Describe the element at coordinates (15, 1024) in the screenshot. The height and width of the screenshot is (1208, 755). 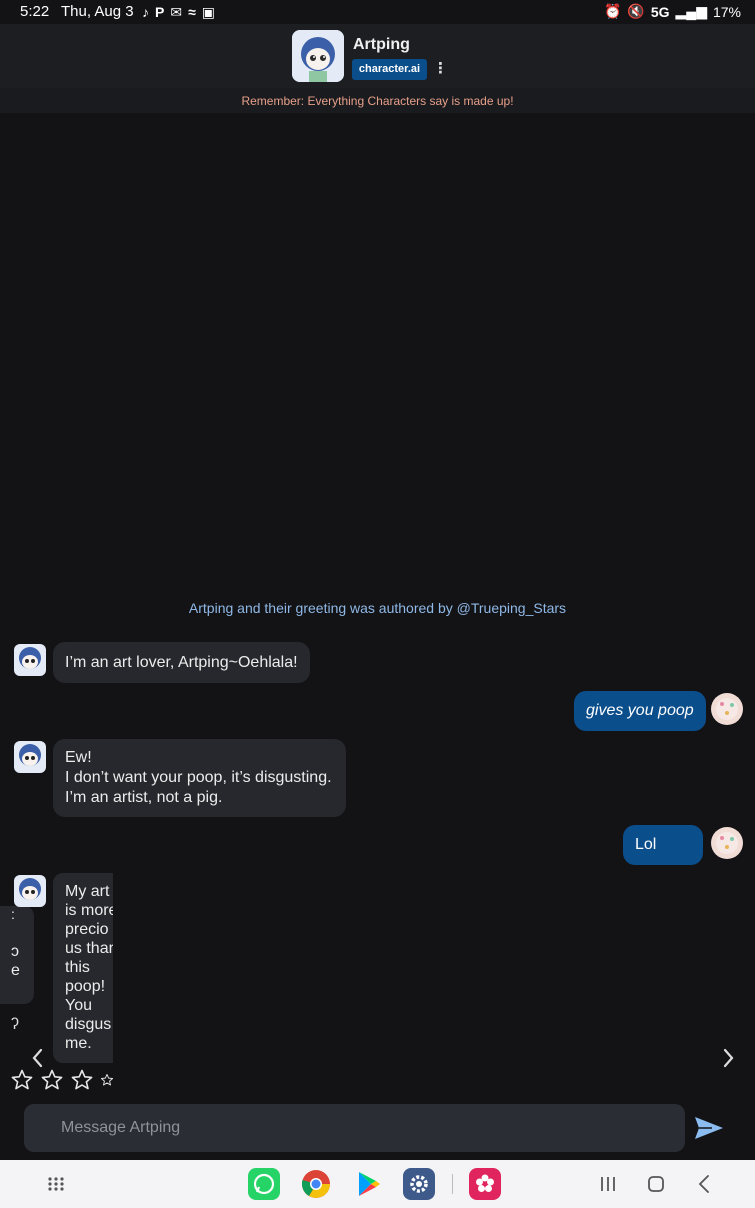
I see `peek-line: ʔ` at that location.